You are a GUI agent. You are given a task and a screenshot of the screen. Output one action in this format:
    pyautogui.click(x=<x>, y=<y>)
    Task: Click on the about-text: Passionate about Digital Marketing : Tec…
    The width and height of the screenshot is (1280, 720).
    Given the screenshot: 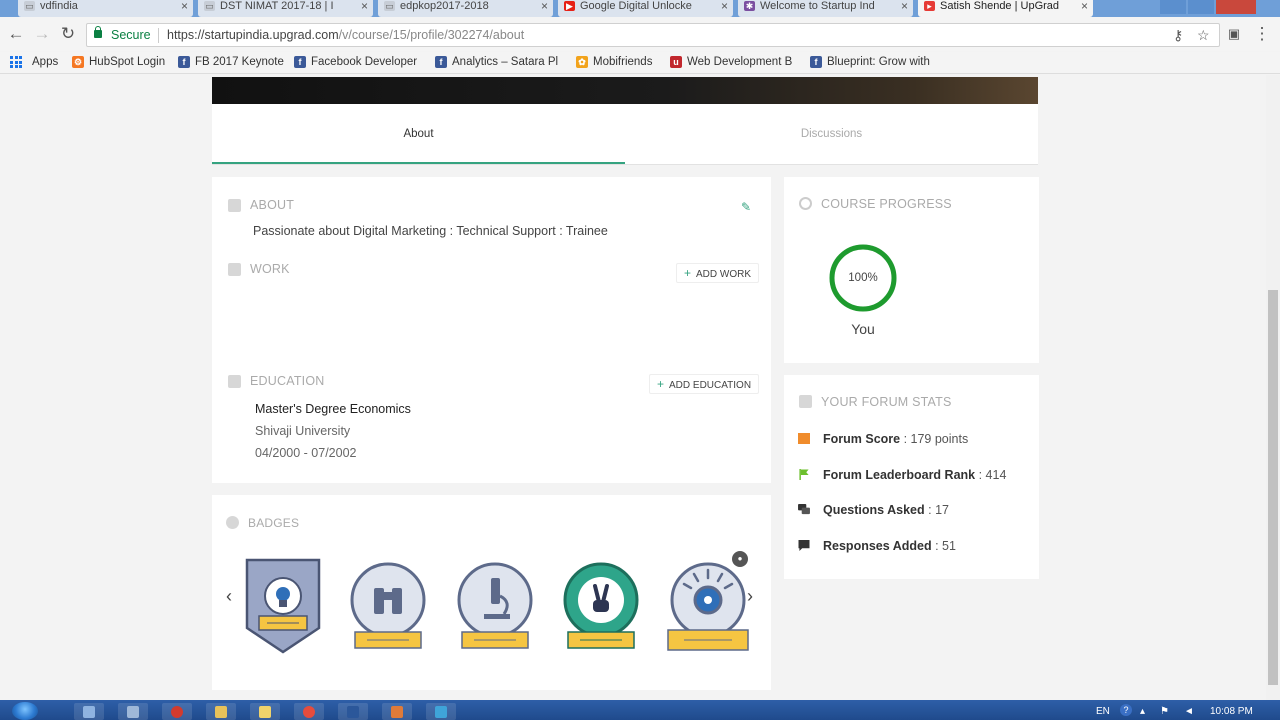 What is the action you would take?
    pyautogui.click(x=430, y=231)
    